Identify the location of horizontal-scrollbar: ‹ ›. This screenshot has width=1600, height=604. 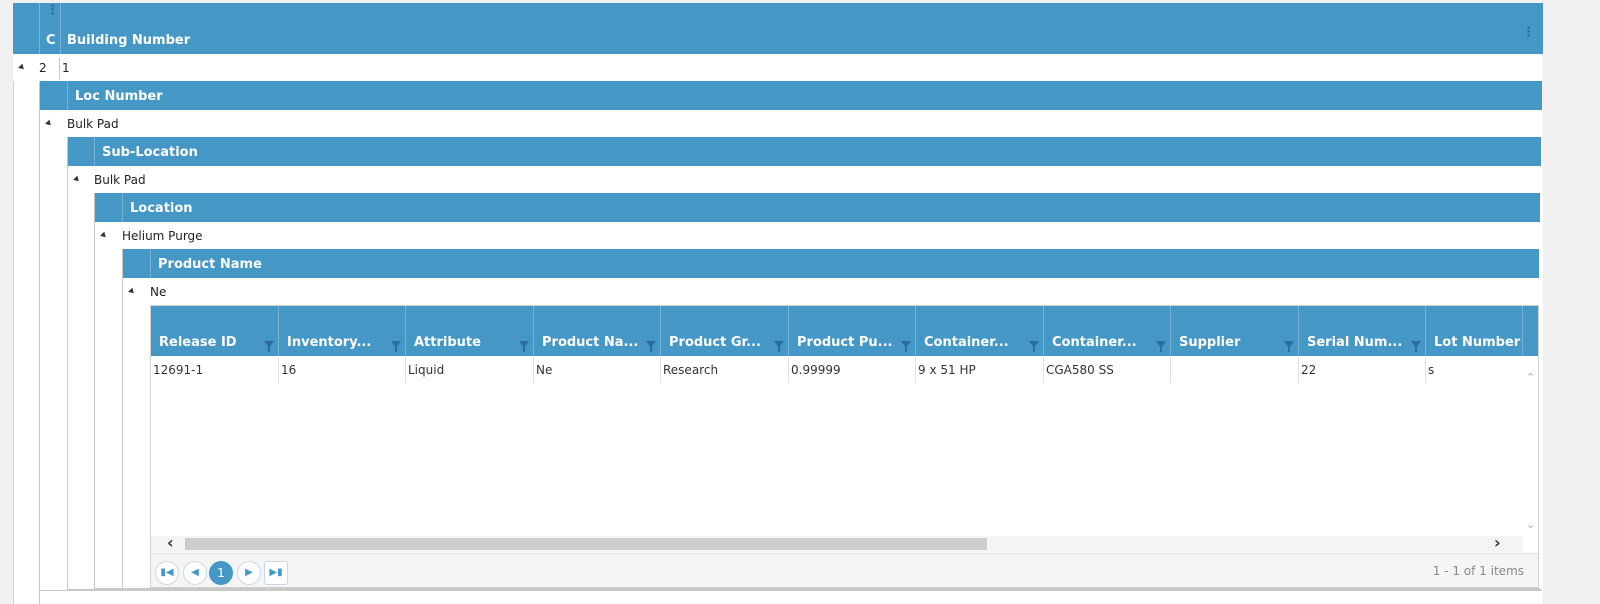
(837, 542).